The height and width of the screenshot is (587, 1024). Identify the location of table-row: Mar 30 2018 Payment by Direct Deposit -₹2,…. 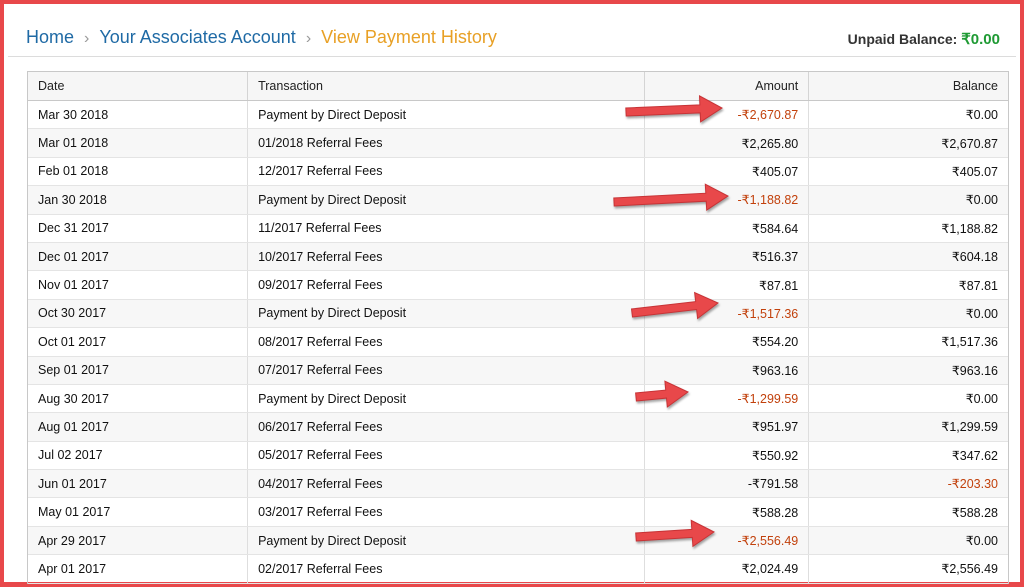
(518, 115).